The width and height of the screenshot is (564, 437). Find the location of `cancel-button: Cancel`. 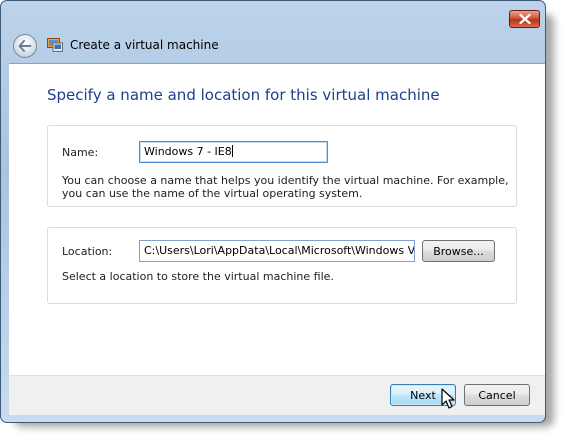

cancel-button: Cancel is located at coordinates (497, 395).